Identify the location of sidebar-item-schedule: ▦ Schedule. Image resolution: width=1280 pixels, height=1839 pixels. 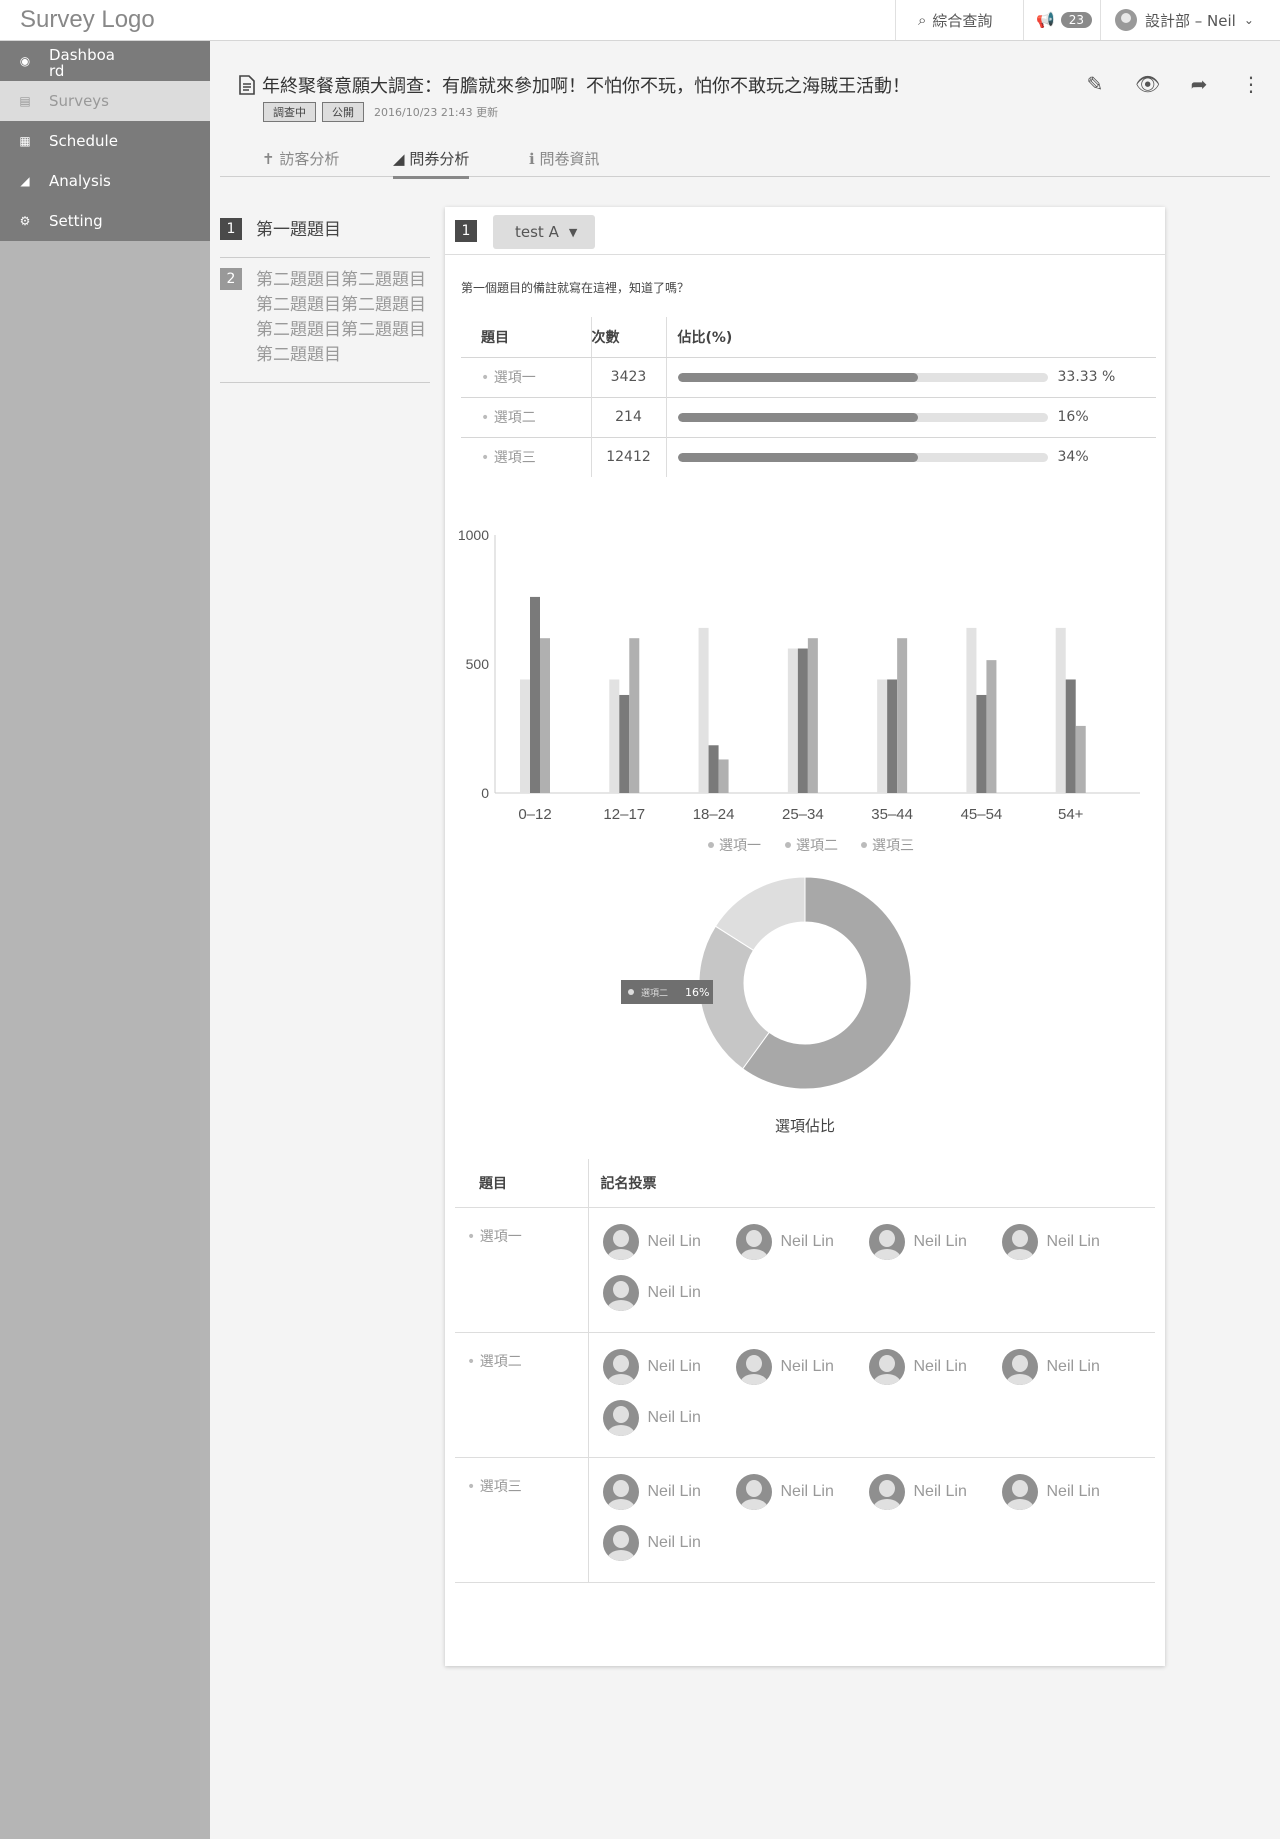
(105, 141).